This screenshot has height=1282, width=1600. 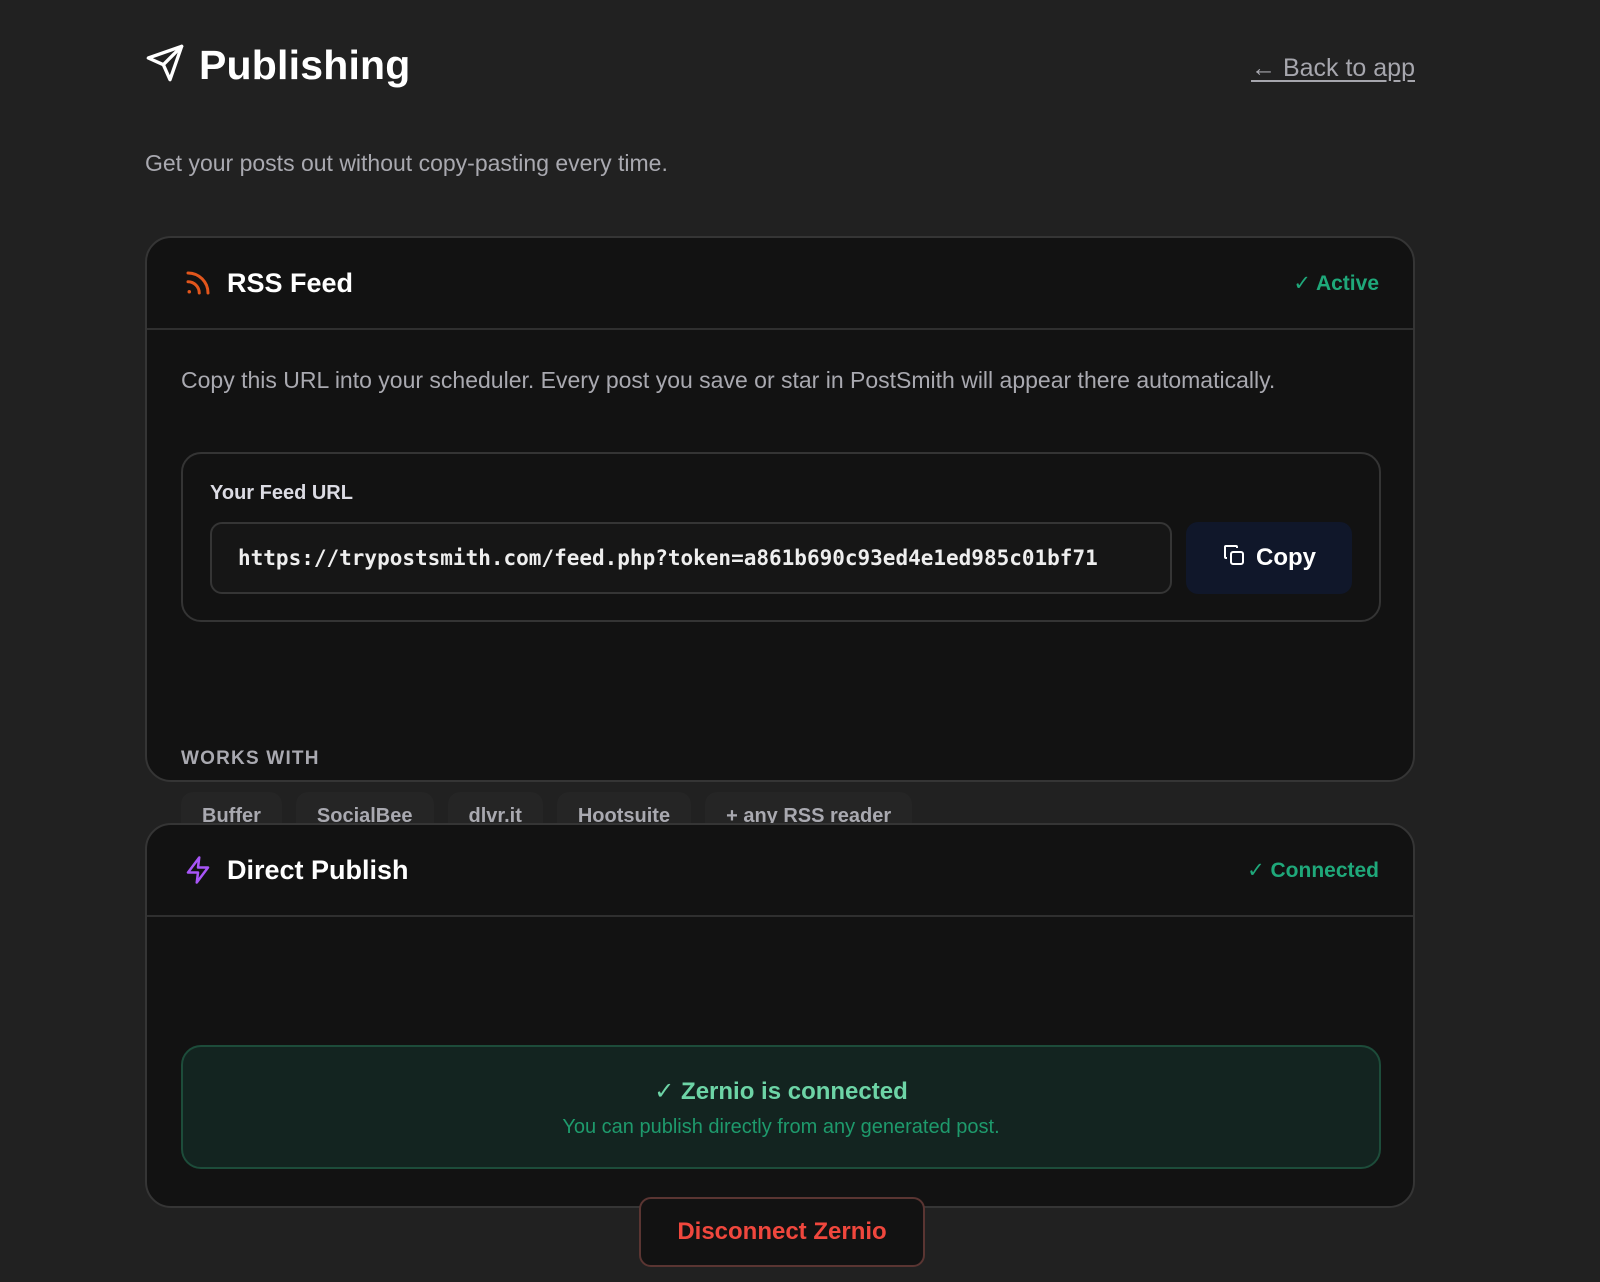 What do you see at coordinates (290, 282) in the screenshot?
I see `rss-card-title: RSS Feed` at bounding box center [290, 282].